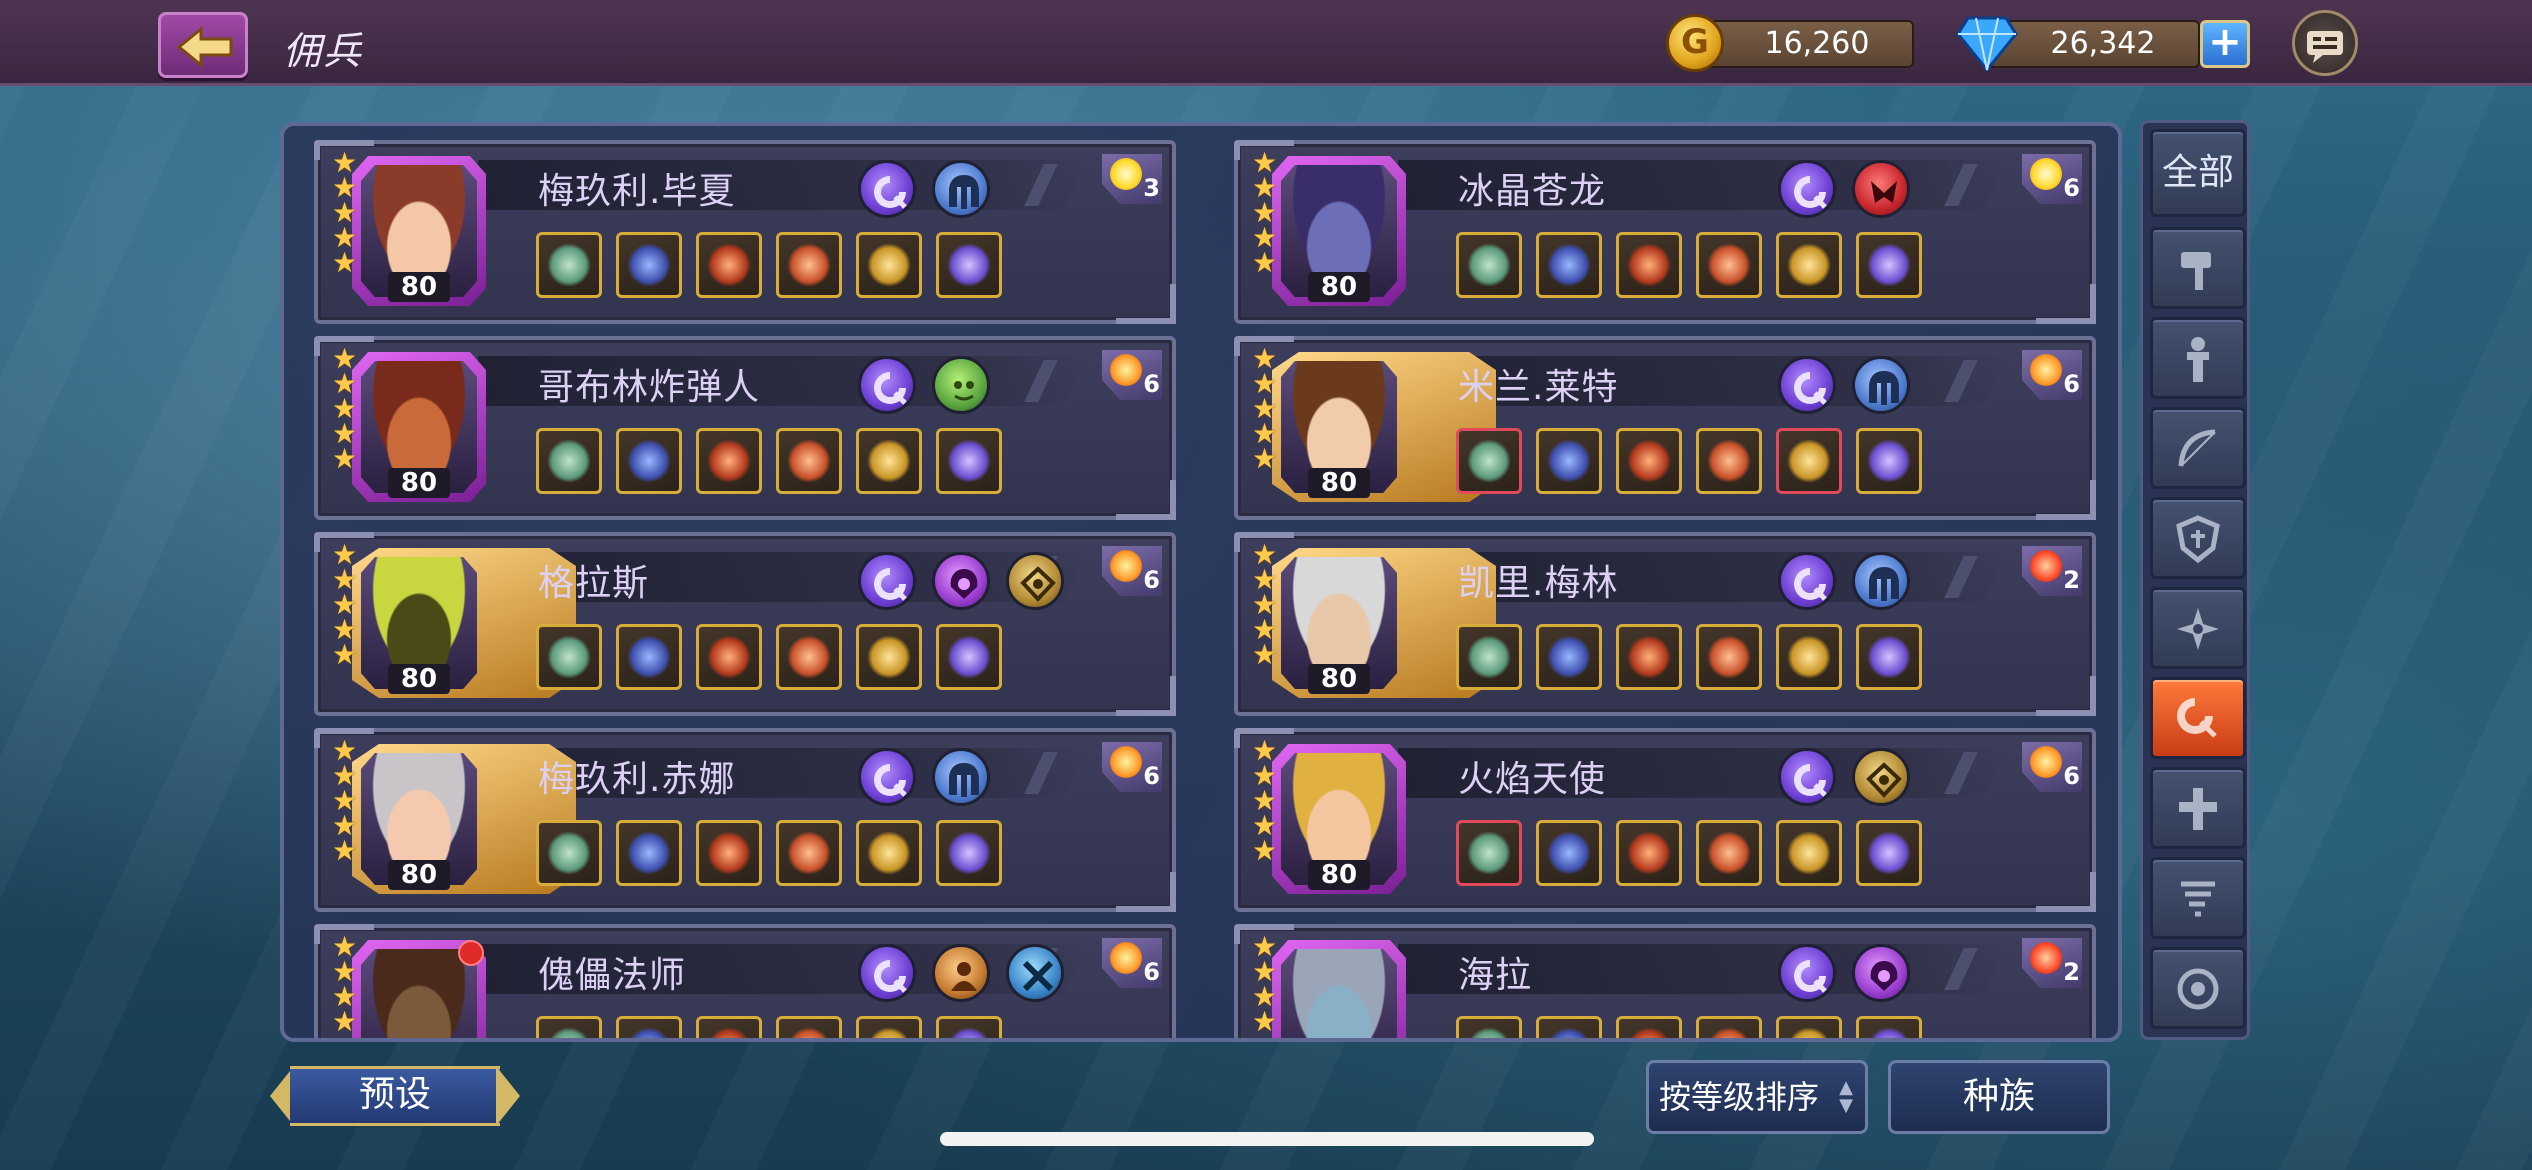 Image resolution: width=2532 pixels, height=1170 pixels. I want to click on hero-card: 80 ★ ★ ★ ★ ★ 梅玖利.毕夏 3, so click(745, 232).